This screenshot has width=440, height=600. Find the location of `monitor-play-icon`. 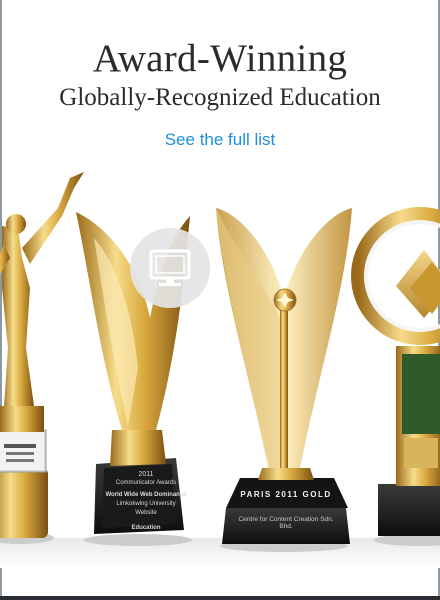

monitor-play-icon is located at coordinates (170, 267).